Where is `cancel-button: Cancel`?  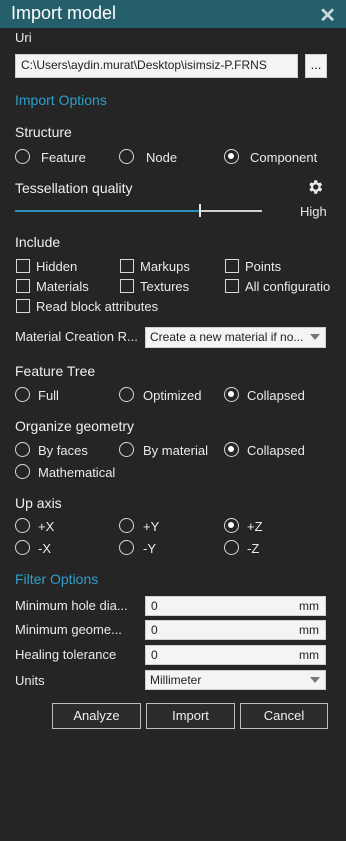
cancel-button: Cancel is located at coordinates (284, 716).